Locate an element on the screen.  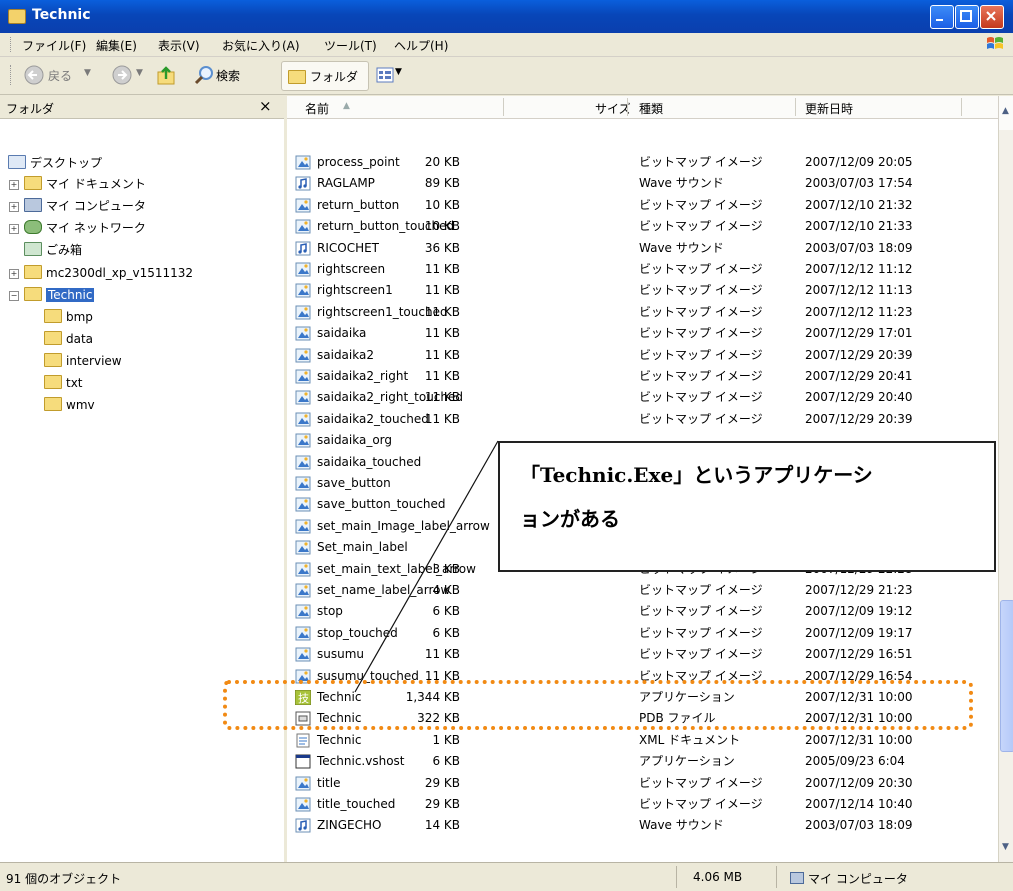
status-size: 4.06 MB is located at coordinates (718, 877).